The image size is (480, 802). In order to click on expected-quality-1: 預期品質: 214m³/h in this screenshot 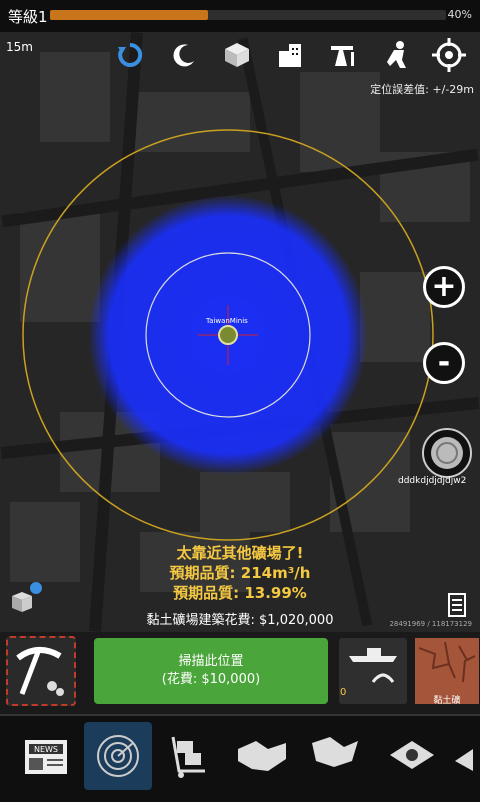, I will do `click(240, 573)`.